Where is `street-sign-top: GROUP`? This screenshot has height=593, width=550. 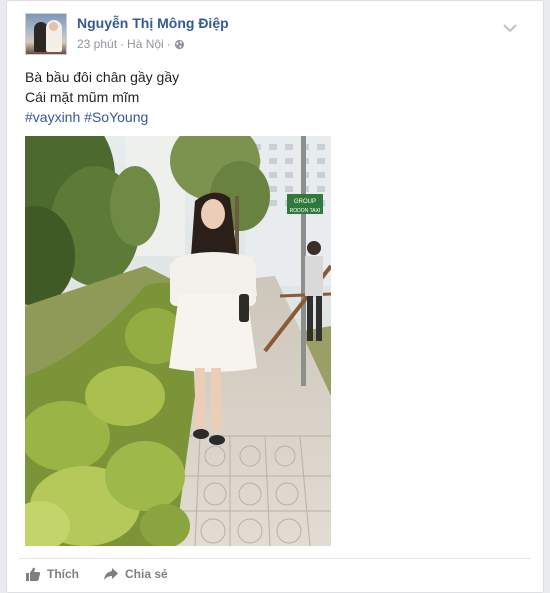
street-sign-top: GROUP is located at coordinates (305, 202).